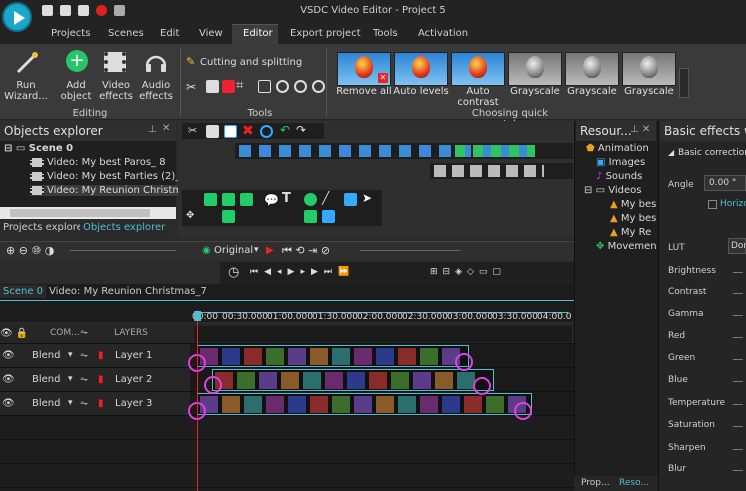  Describe the element at coordinates (133, 403) in the screenshot. I see `layer-name: Layer 3` at that location.